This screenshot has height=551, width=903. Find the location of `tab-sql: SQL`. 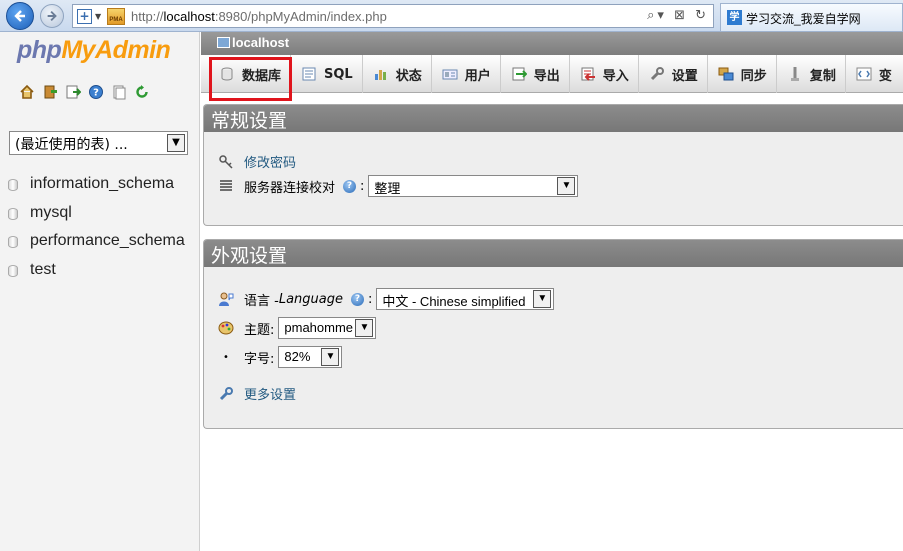

tab-sql: SQL is located at coordinates (327, 74).